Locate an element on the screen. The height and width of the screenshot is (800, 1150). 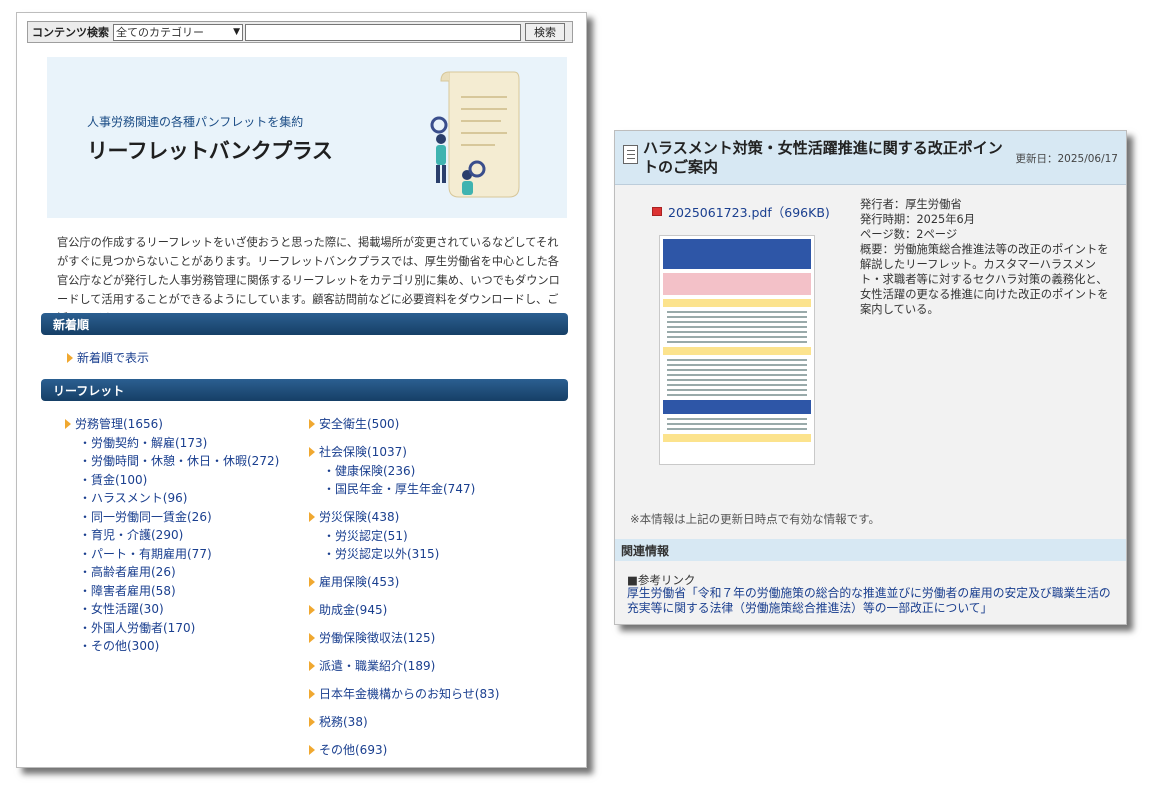
subcategory-item: ・高齢者雇用(26) is located at coordinates (172, 572).